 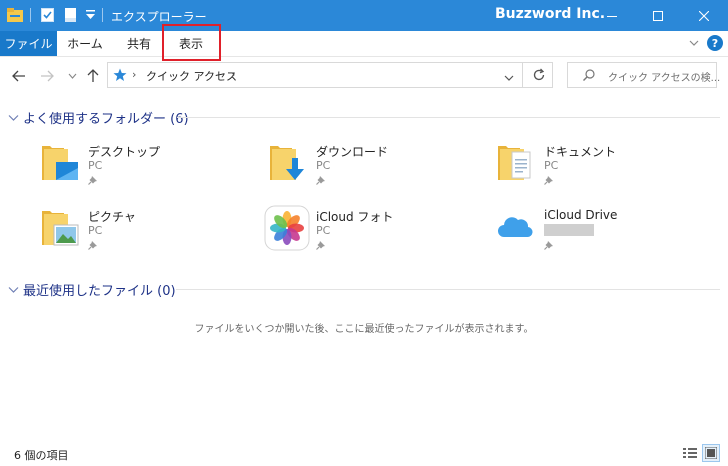 I want to click on item-name: ダウンロード, so click(x=352, y=152).